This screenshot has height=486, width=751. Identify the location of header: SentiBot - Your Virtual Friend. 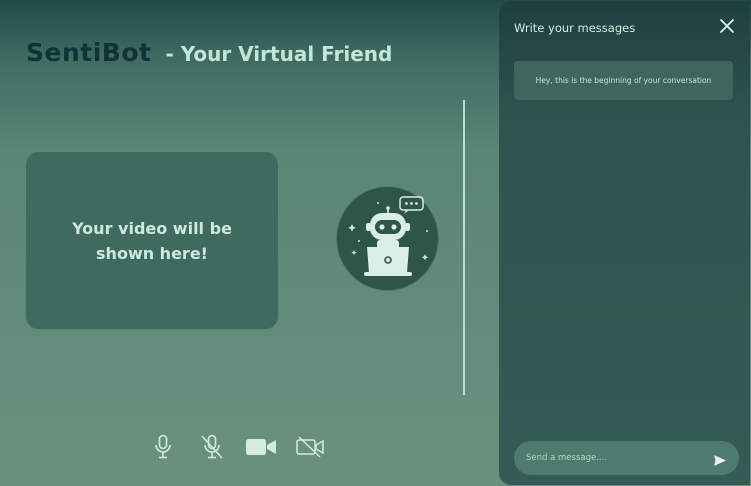
(209, 52).